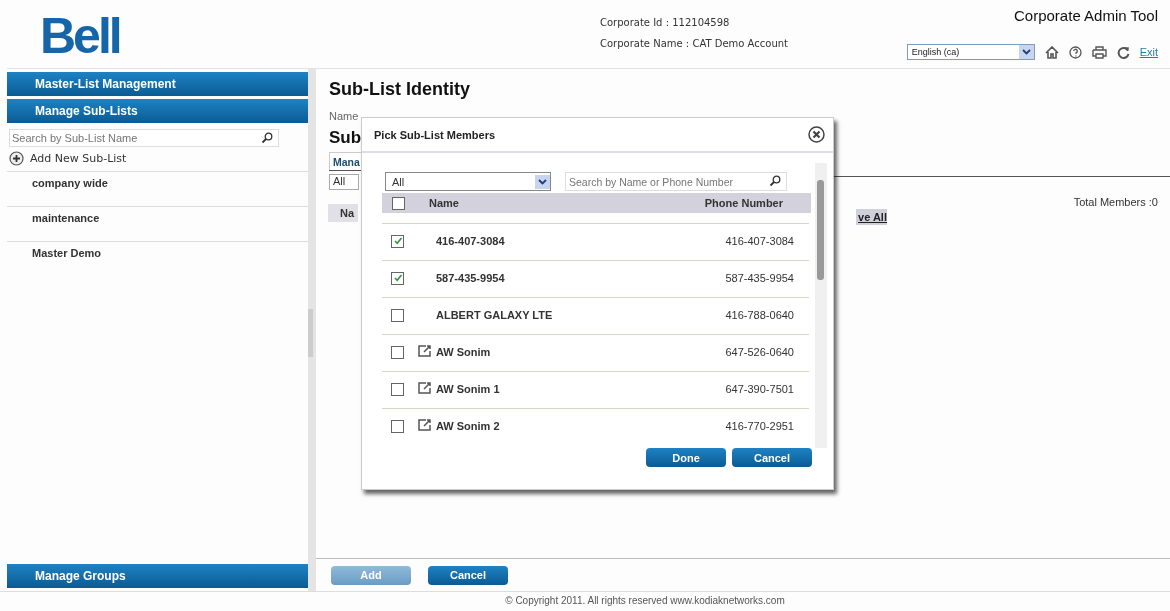  I want to click on add-sub-list-link: Add New Sub-List, so click(78, 158).